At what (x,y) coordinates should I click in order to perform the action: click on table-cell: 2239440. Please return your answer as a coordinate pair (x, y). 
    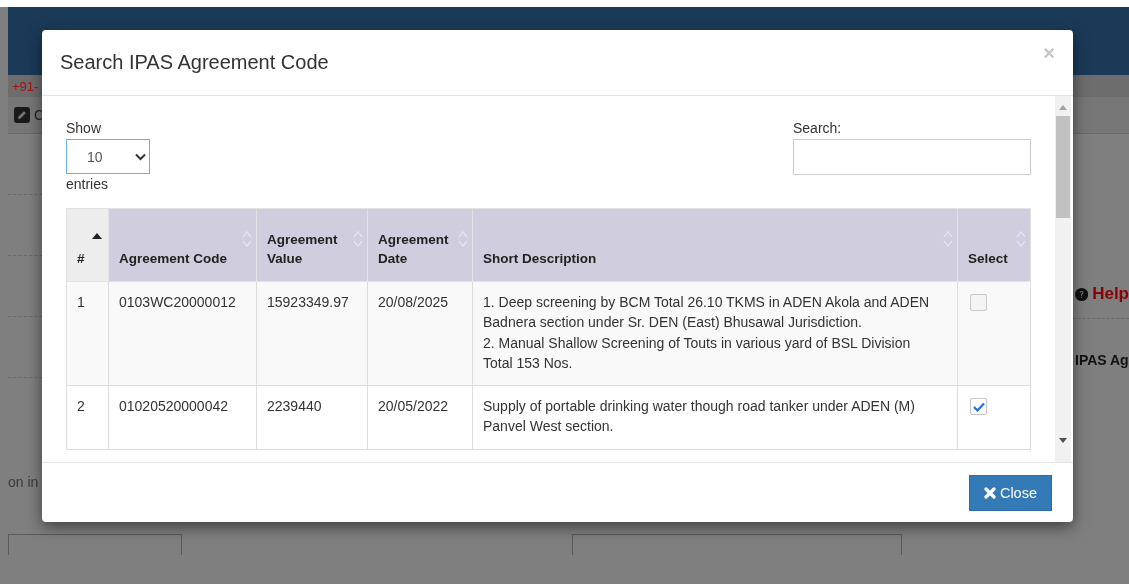
    Looking at the image, I should click on (312, 417).